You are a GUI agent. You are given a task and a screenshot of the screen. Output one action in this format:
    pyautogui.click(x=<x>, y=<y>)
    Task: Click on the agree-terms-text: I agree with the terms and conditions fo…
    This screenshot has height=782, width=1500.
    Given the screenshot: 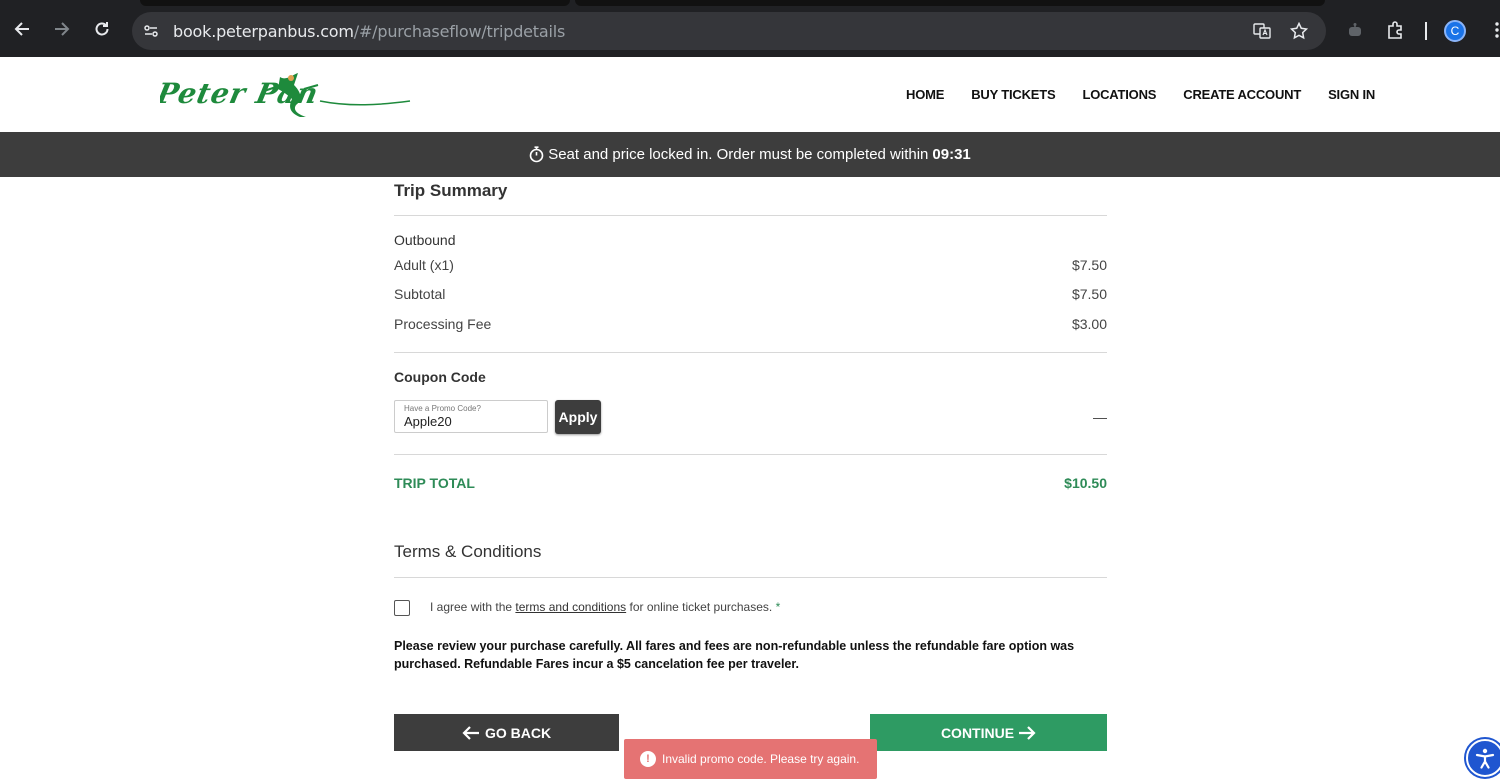 What is the action you would take?
    pyautogui.click(x=605, y=607)
    